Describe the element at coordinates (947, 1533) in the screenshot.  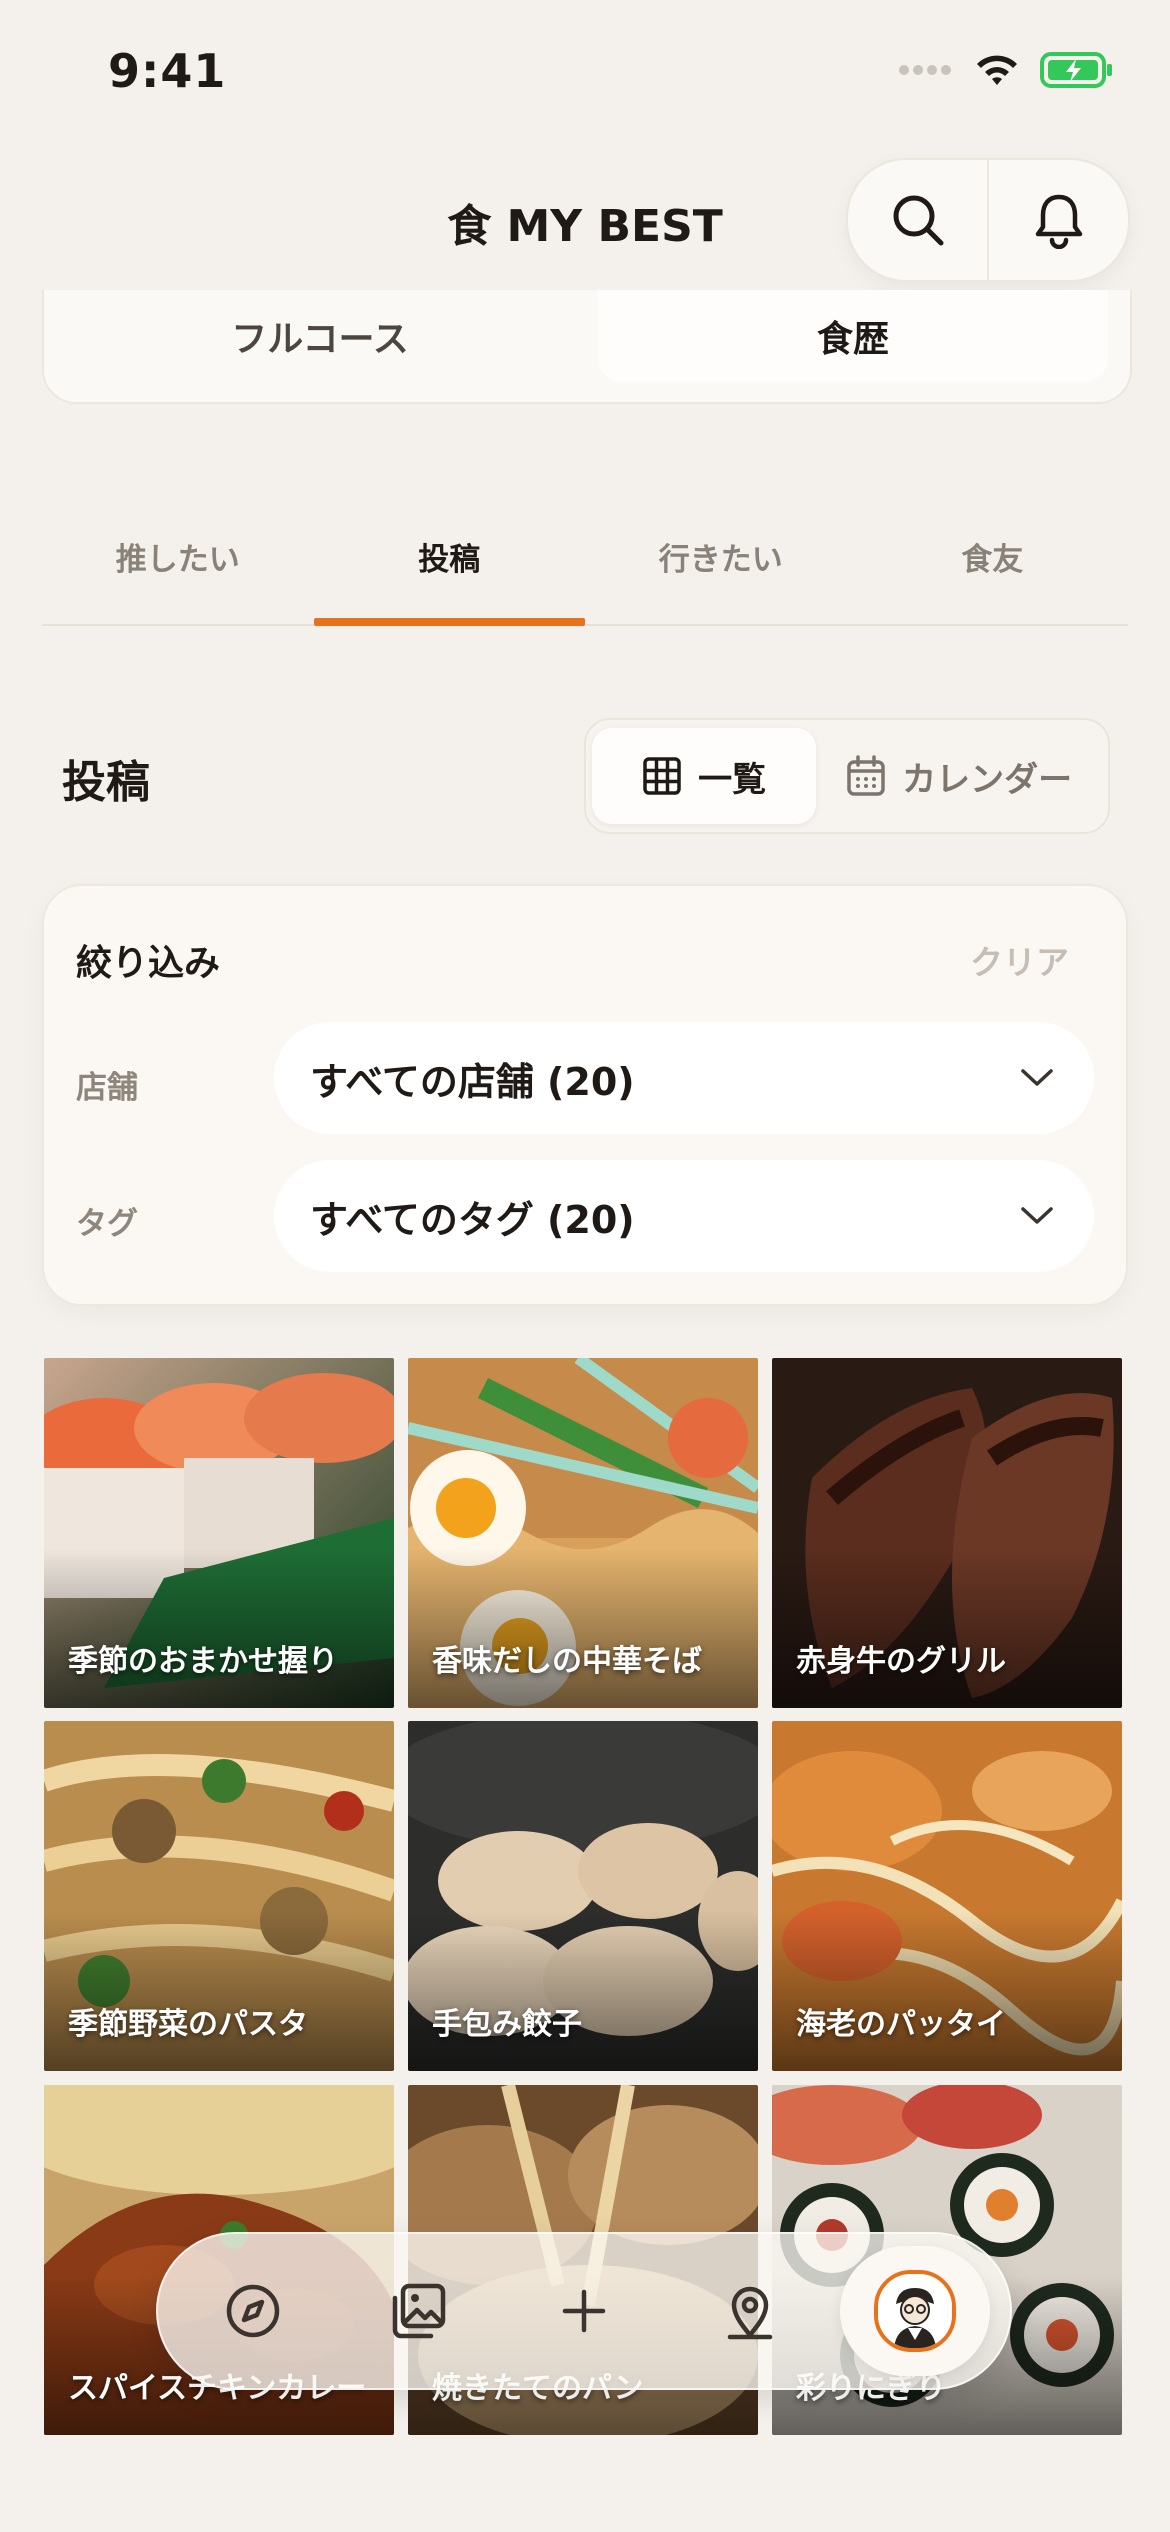
I see `post-tile: 赤身牛のグリル` at that location.